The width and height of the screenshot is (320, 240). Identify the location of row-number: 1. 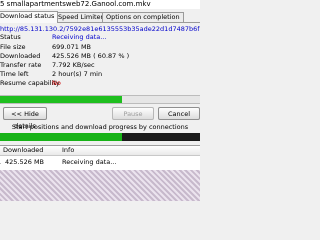
(0, 162).